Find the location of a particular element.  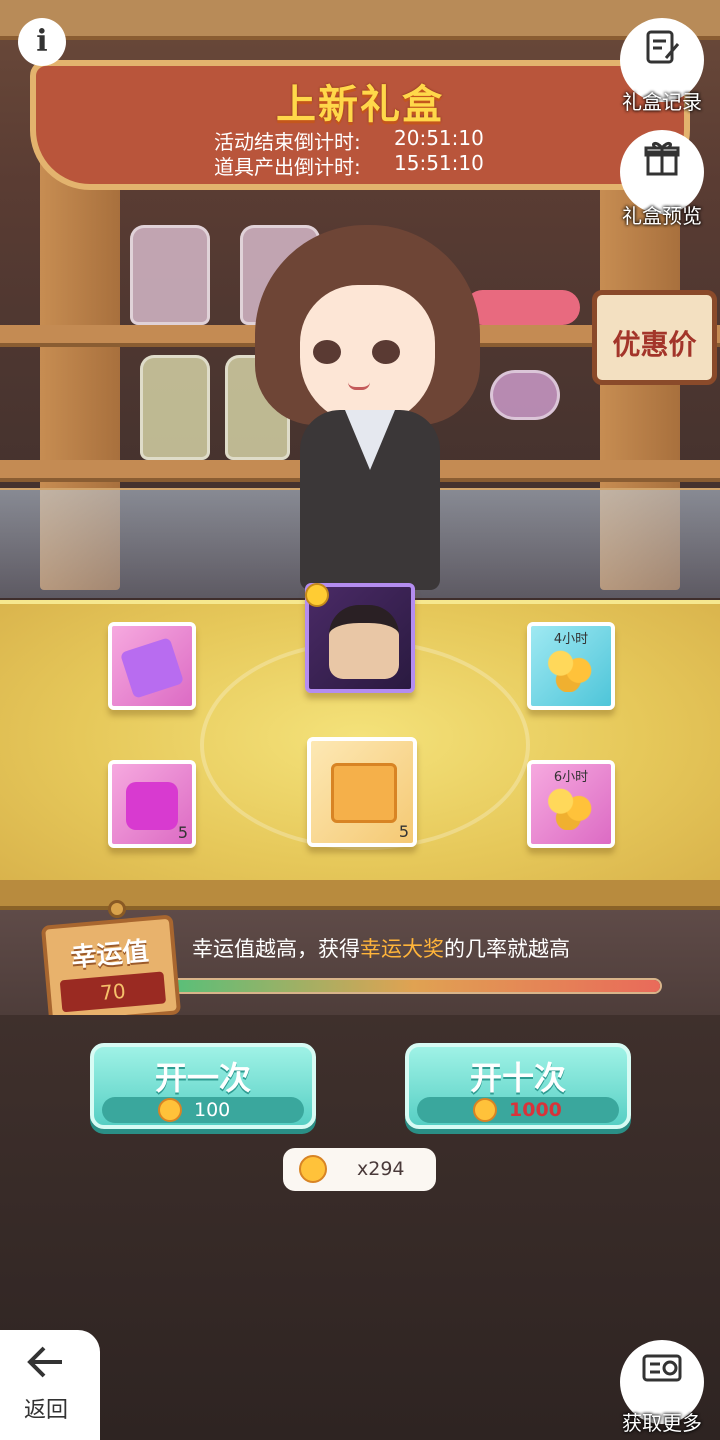

pink-box-icon is located at coordinates (152, 806).